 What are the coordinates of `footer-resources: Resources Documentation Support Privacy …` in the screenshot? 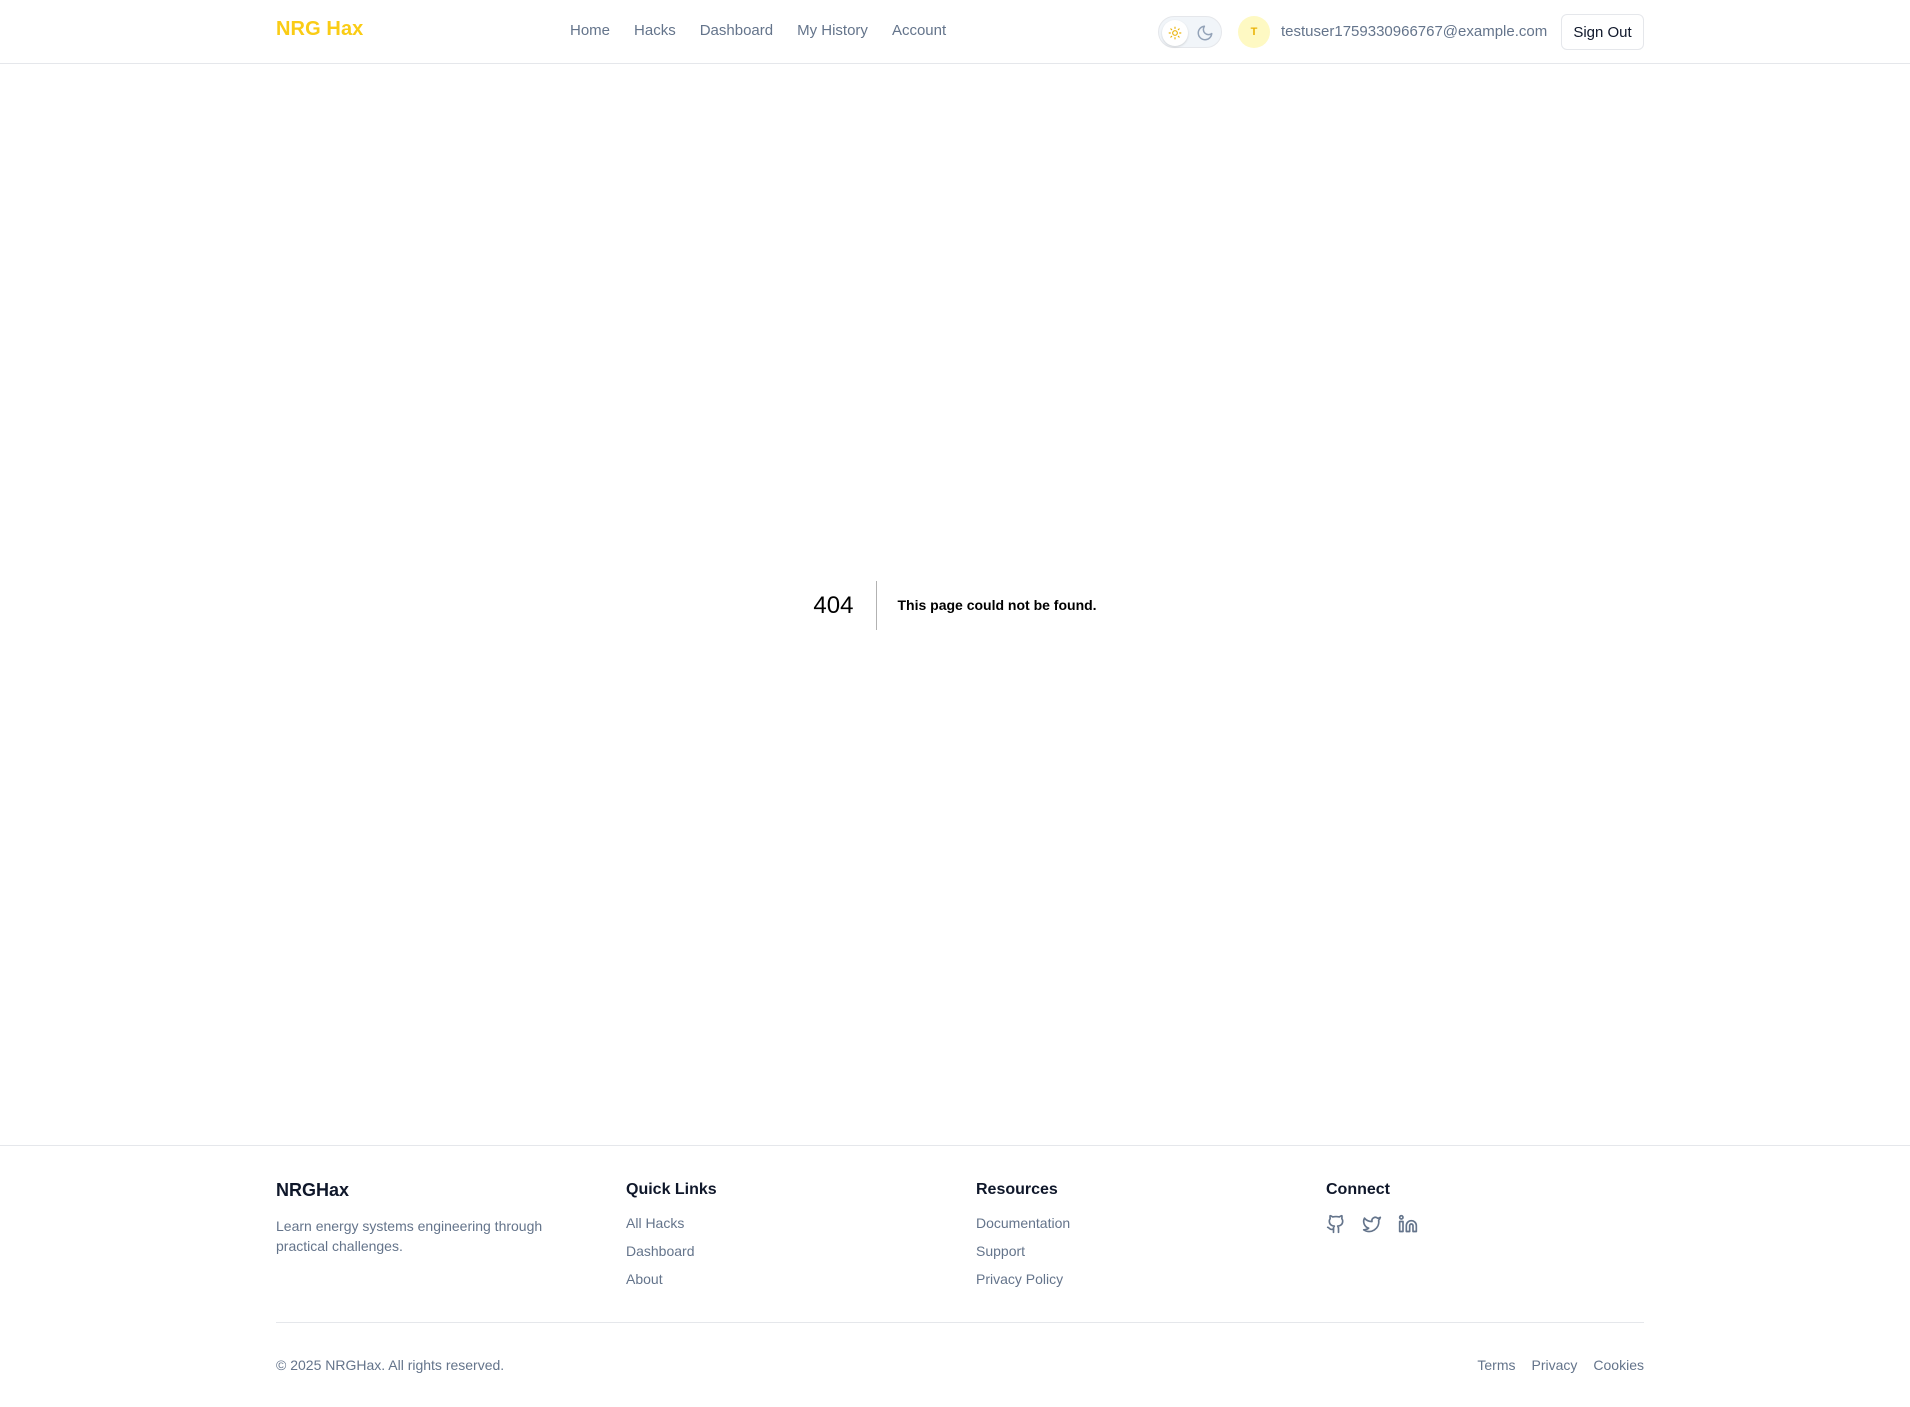 It's located at (1023, 1234).